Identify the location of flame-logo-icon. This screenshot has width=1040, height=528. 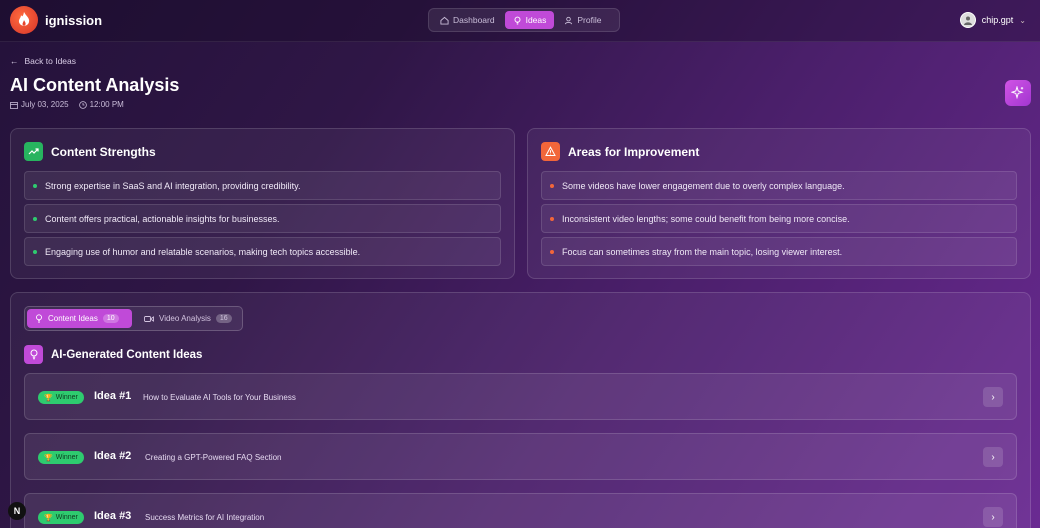
(24, 20).